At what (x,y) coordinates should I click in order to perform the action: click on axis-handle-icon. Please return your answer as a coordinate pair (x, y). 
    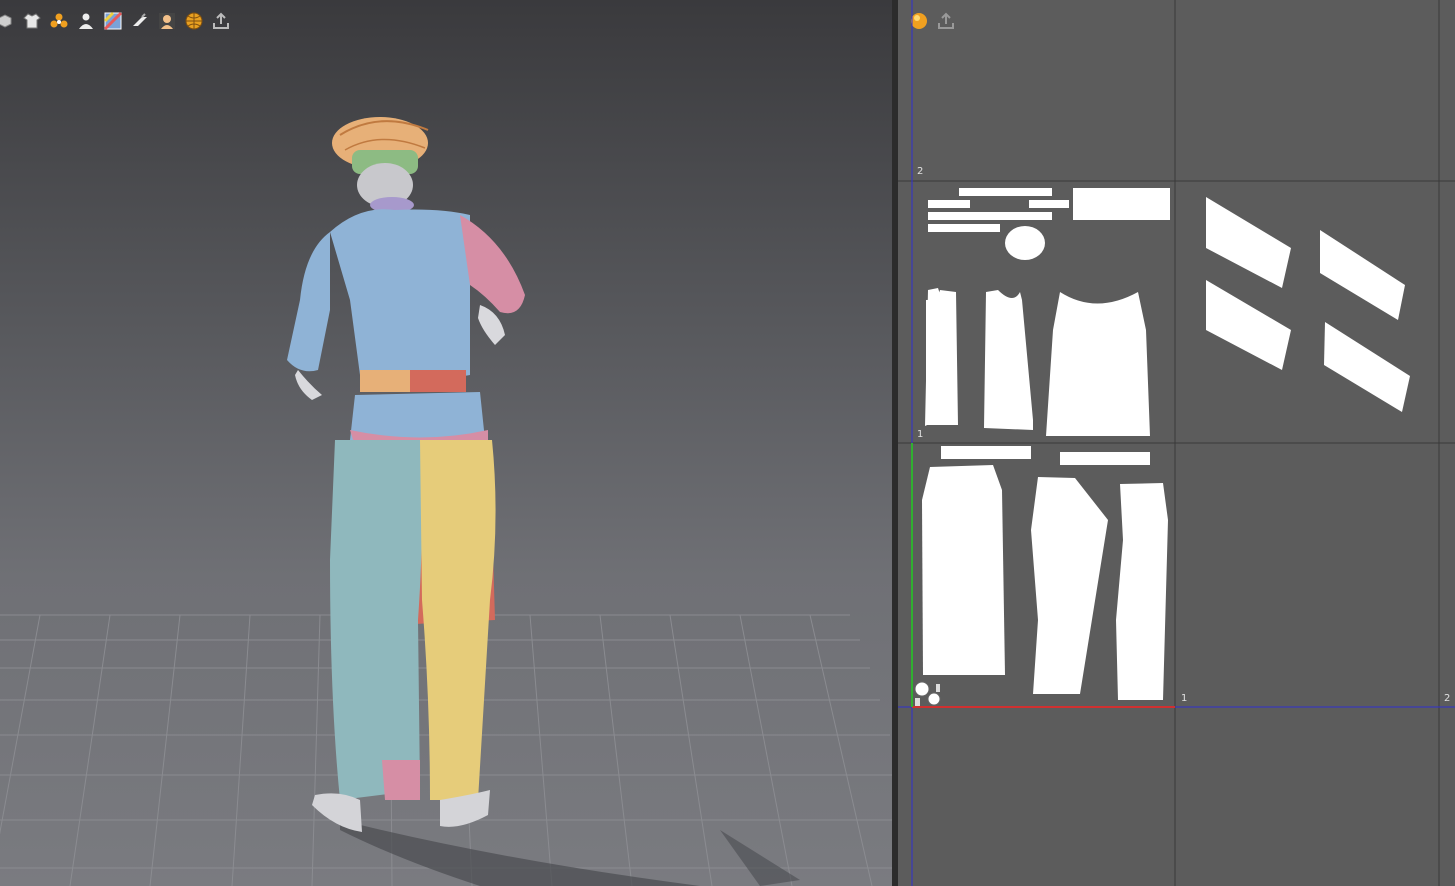
    Looking at the image, I should click on (927, 693).